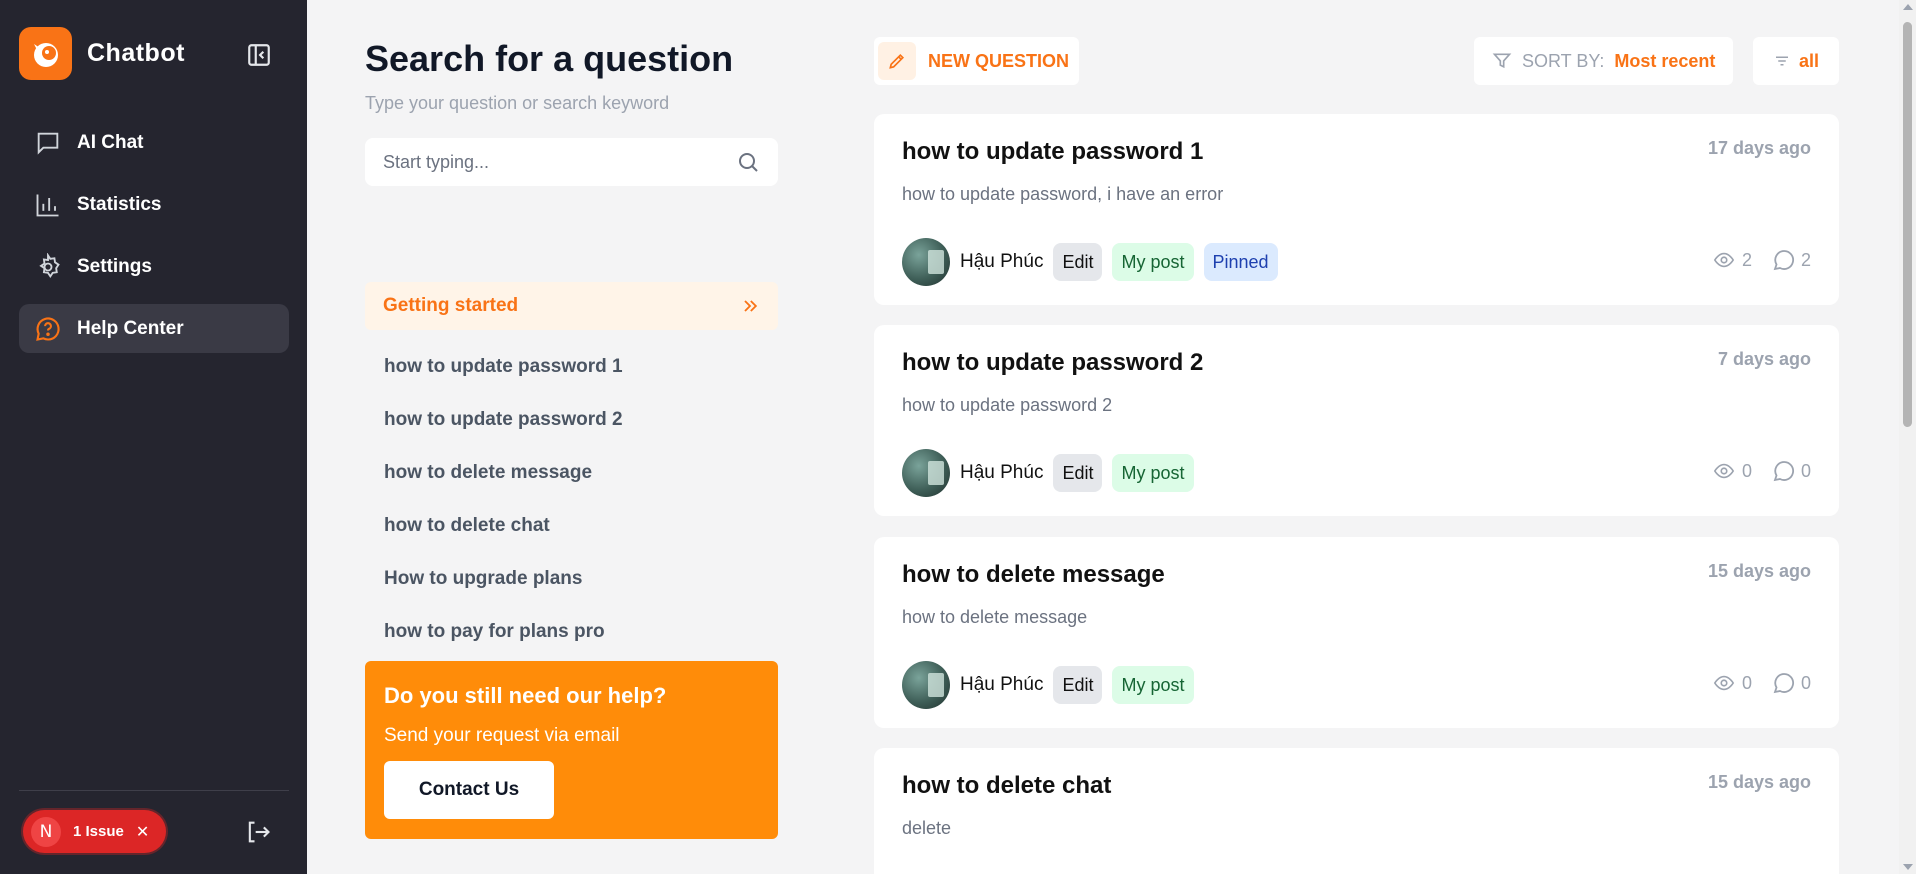  Describe the element at coordinates (45, 53) in the screenshot. I see `chatbot-logo-icon` at that location.